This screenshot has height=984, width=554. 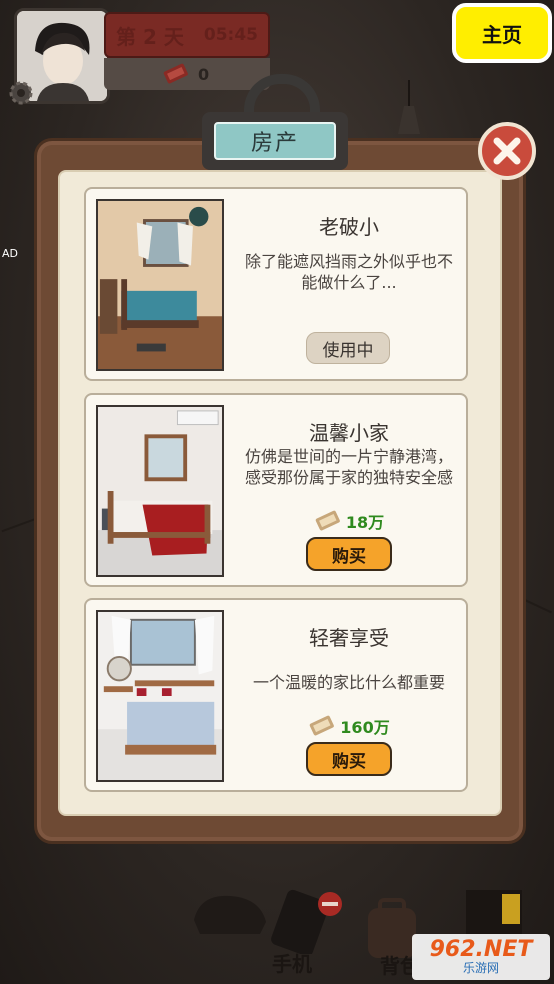 I want to click on watermark-subtitle: 乐游网, so click(x=480, y=968).